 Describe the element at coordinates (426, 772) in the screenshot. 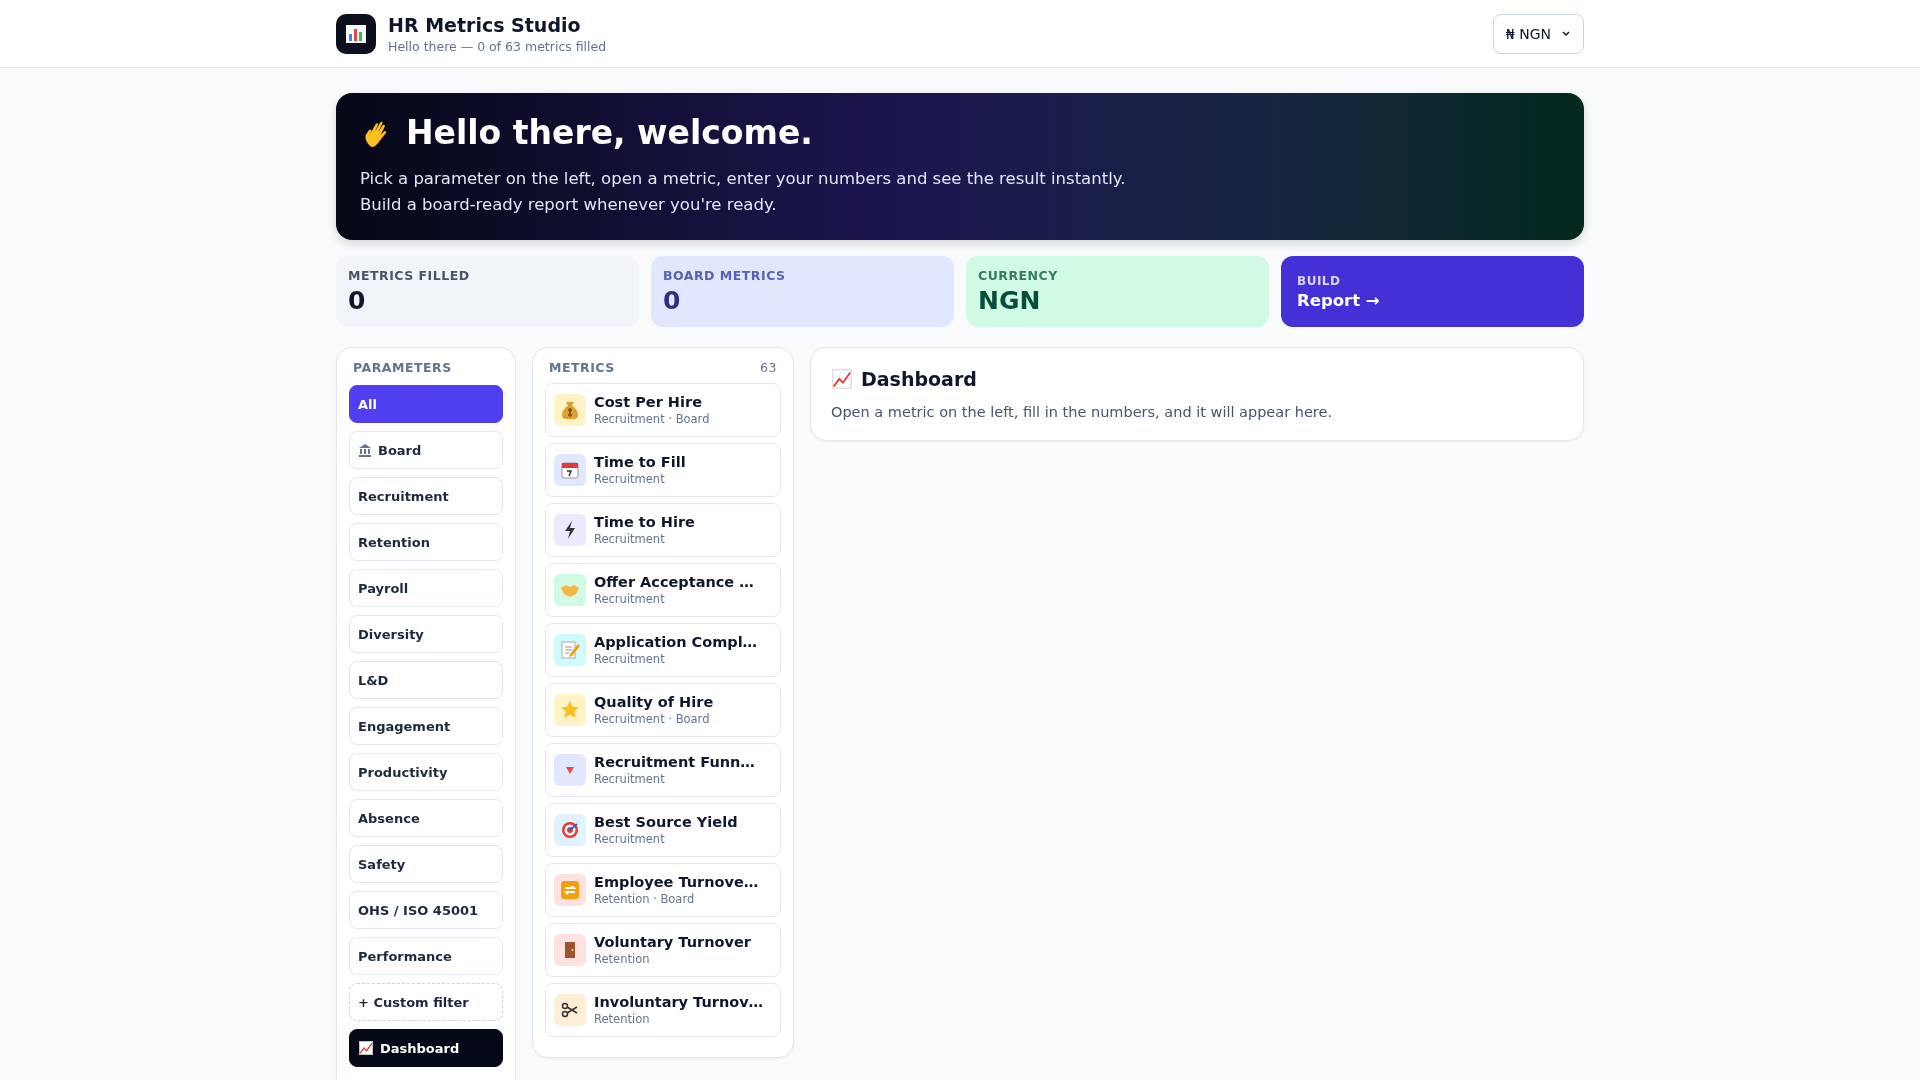

I see `parameter-filter: Productivity` at that location.